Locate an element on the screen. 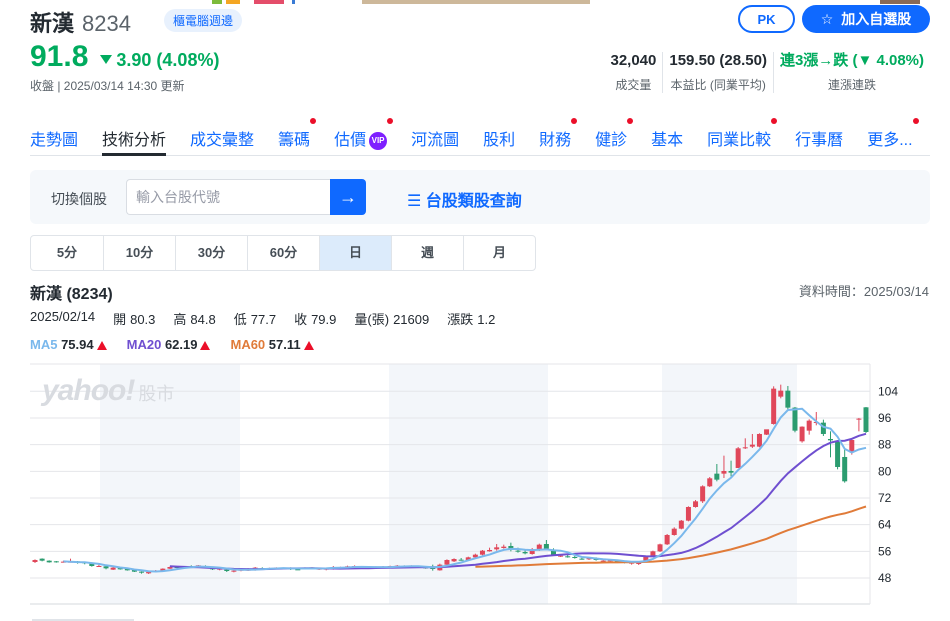 The width and height of the screenshot is (950, 621). ohlc-change: 漲跌 1.2 is located at coordinates (471, 319).